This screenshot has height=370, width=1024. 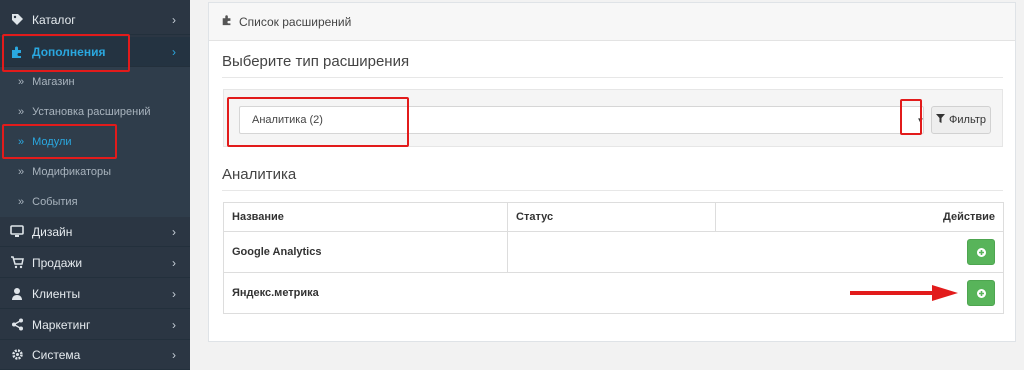 What do you see at coordinates (859, 252) in the screenshot?
I see `action-cell` at bounding box center [859, 252].